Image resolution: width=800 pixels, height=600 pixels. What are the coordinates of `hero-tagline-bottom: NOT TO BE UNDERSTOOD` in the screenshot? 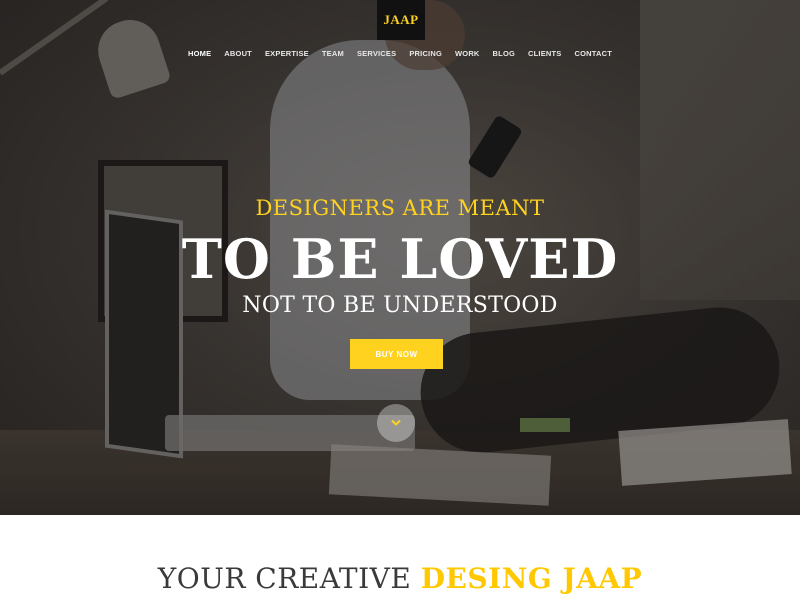 It's located at (400, 305).